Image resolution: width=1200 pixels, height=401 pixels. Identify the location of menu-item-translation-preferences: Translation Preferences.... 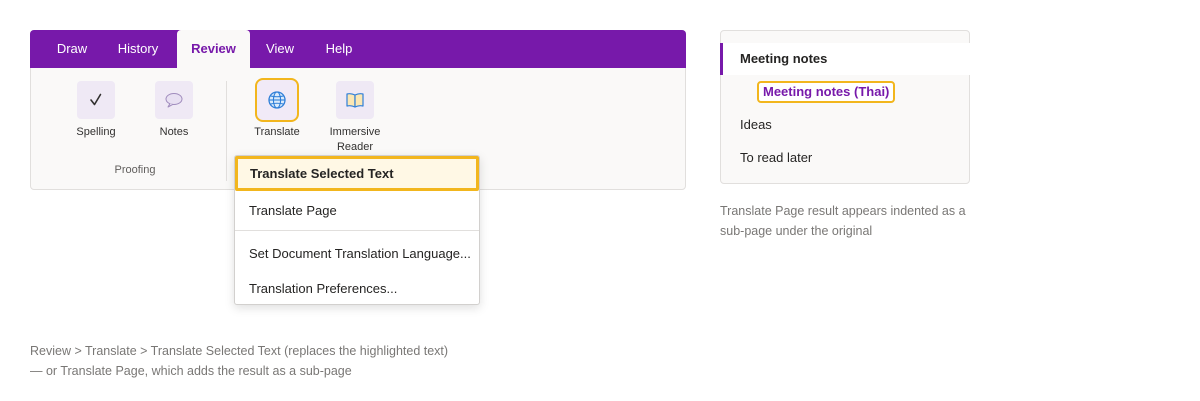
(357, 288).